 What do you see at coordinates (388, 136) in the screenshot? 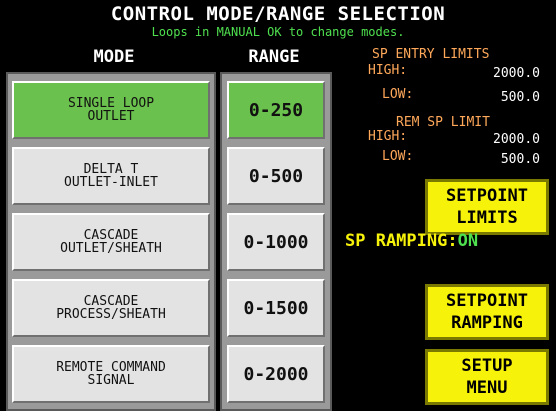
I see `rem-sp-high-label: HIGH:` at bounding box center [388, 136].